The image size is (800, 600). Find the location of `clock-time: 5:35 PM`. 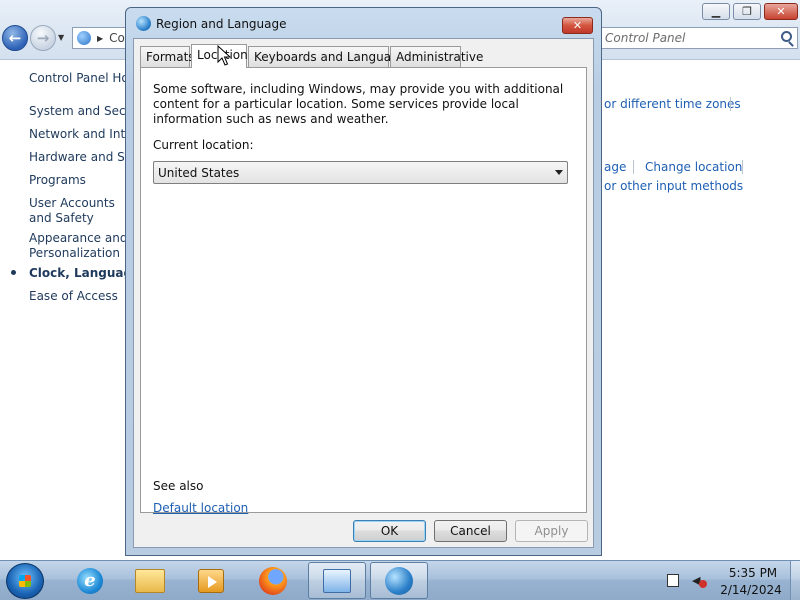

clock-time: 5:35 PM is located at coordinates (753, 573).